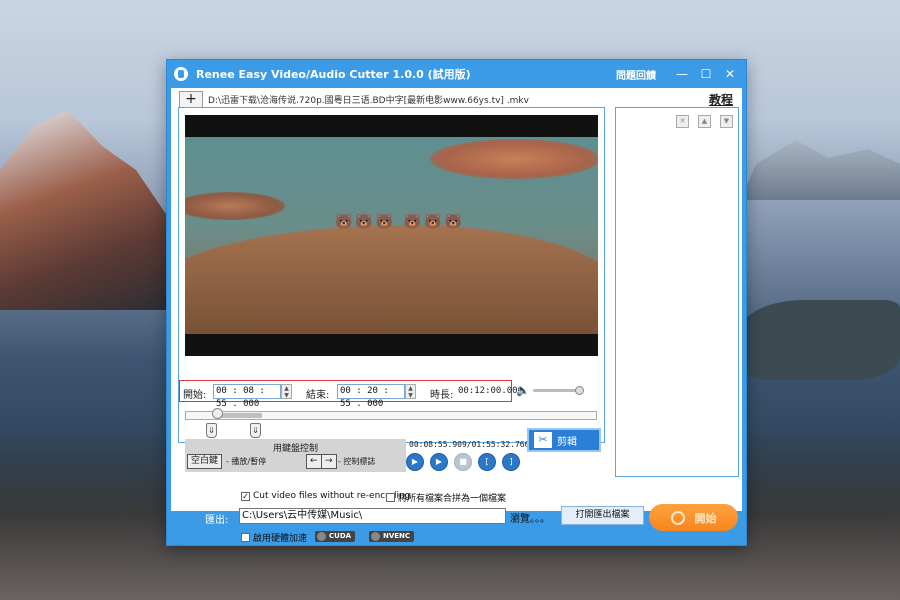 The image size is (900, 600). What do you see at coordinates (705, 518) in the screenshot?
I see `start-button-label: 開始` at bounding box center [705, 518].